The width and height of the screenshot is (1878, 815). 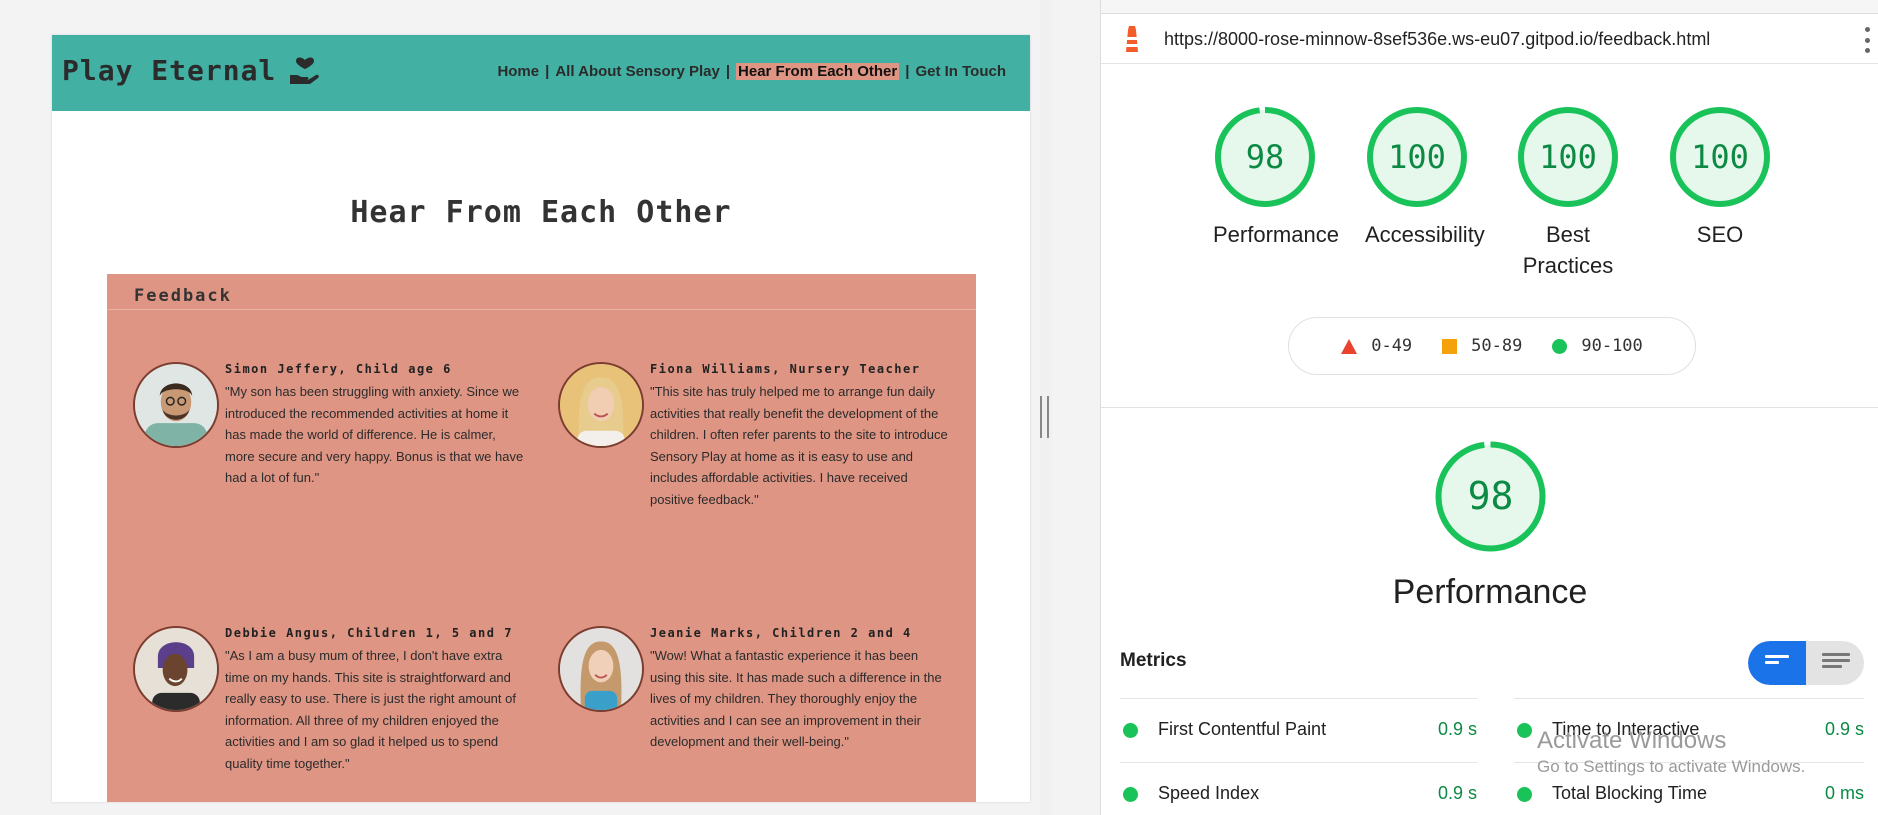 What do you see at coordinates (338, 369) in the screenshot?
I see `testimonial-name: Simon Jeffery, Child age 6` at bounding box center [338, 369].